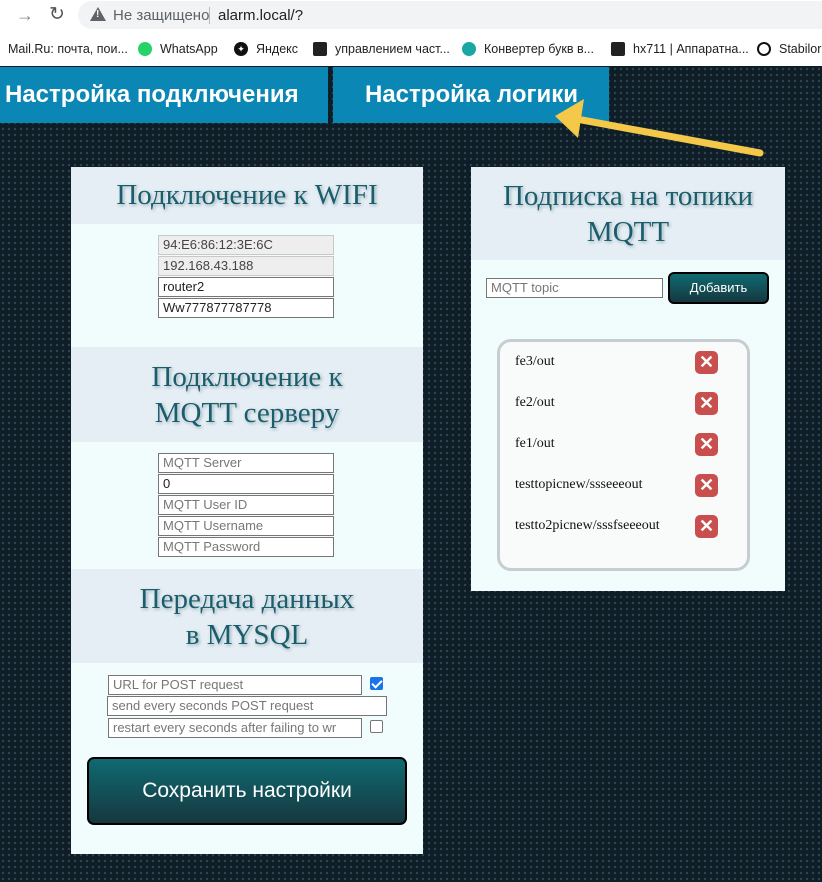 The image size is (822, 882). Describe the element at coordinates (376, 726) in the screenshot. I see `restart-enabled-checkbox` at that location.